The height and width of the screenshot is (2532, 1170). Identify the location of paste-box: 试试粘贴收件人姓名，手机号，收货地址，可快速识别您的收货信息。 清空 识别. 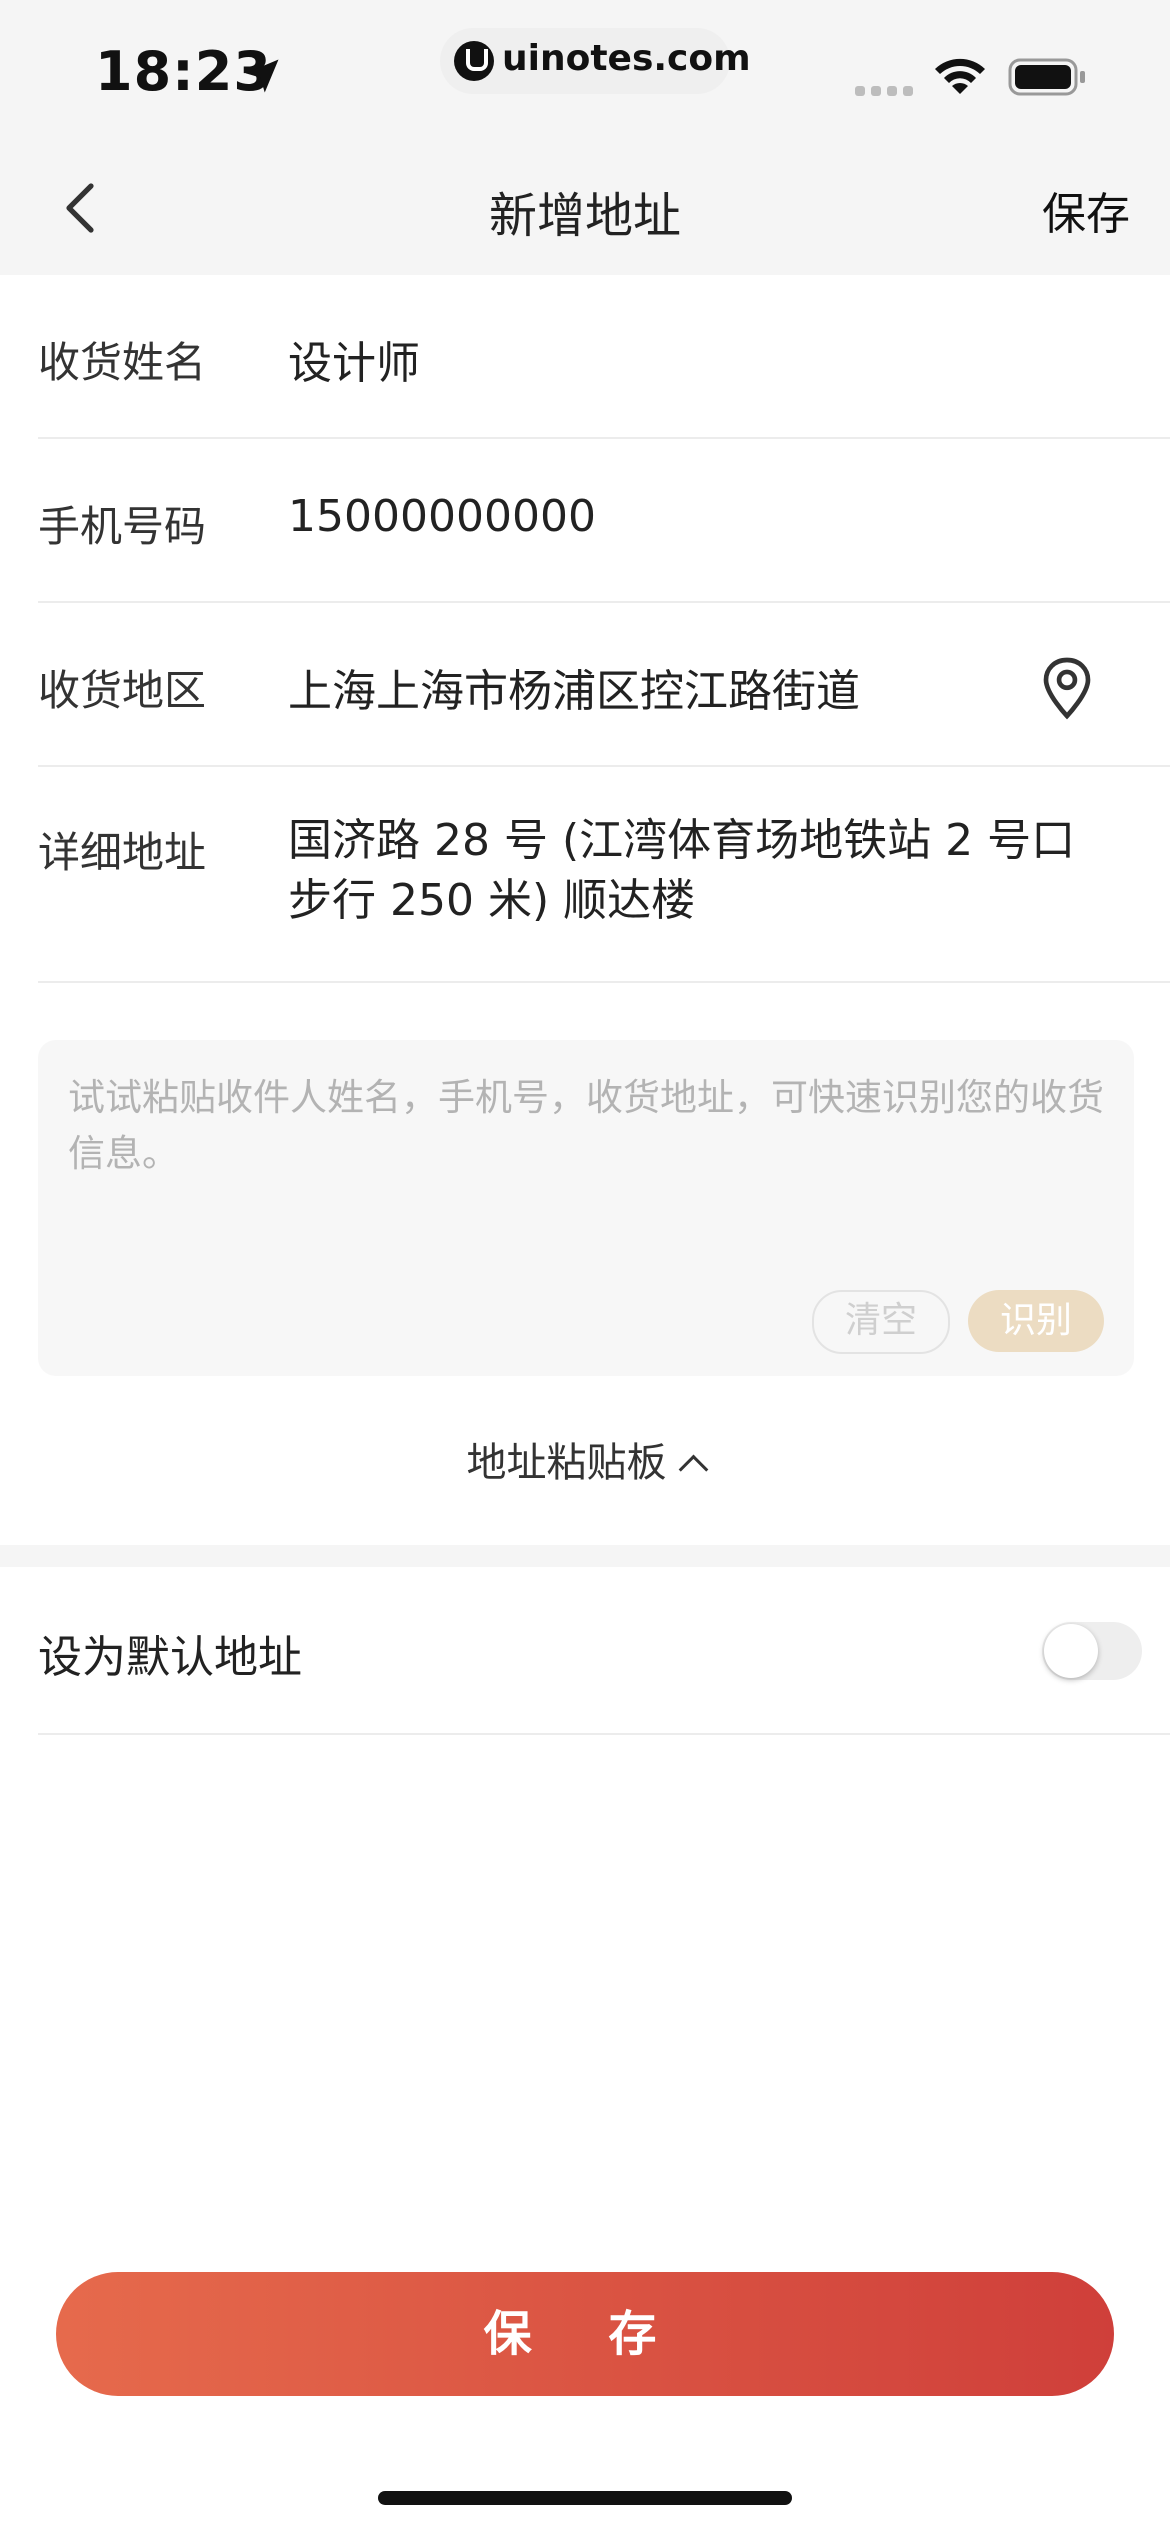
(586, 1208).